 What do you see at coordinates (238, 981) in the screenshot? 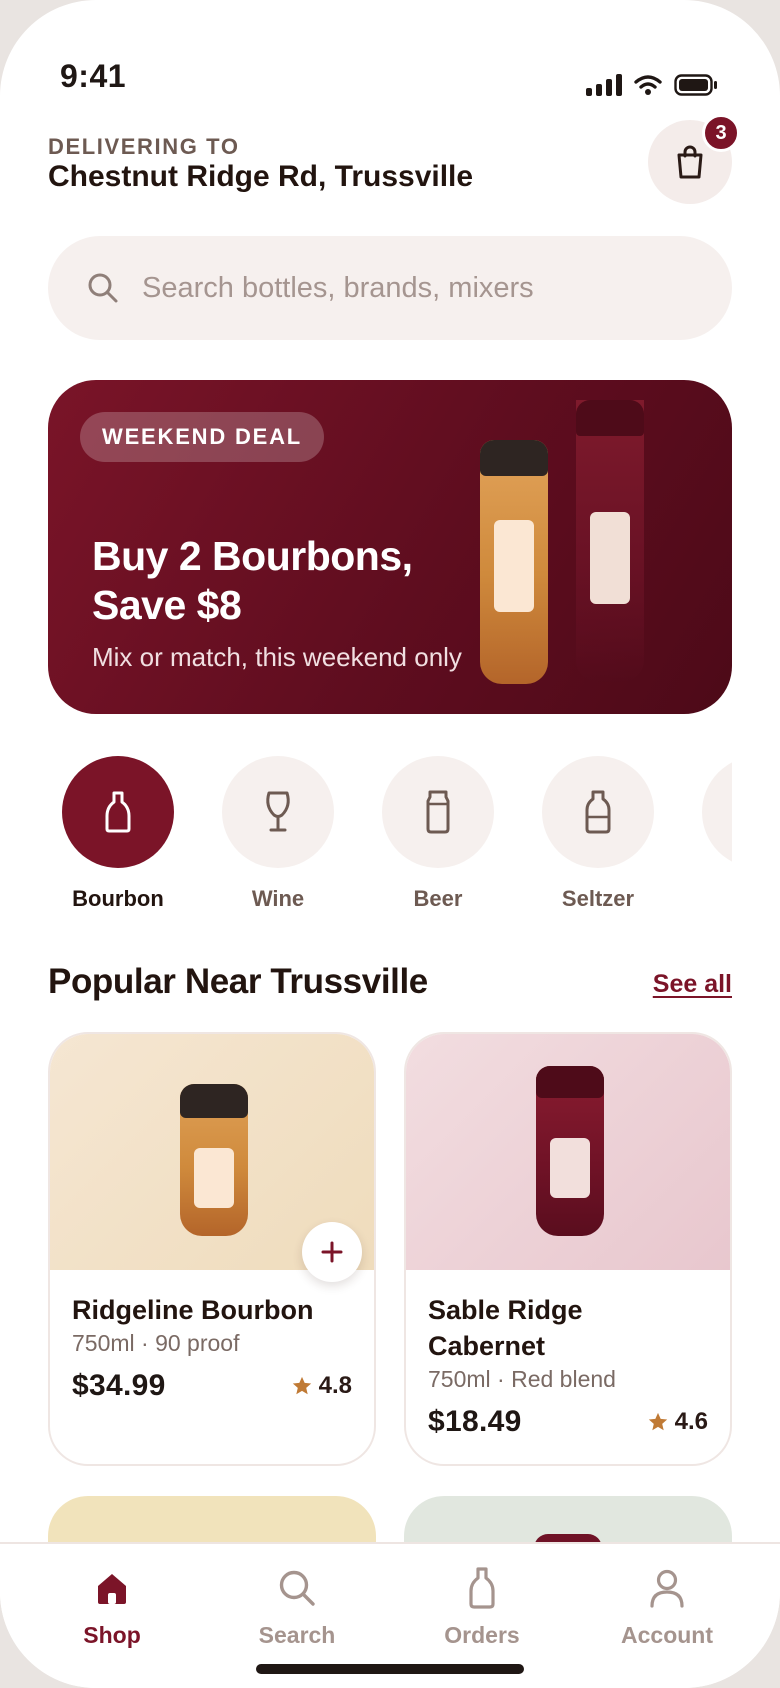
I see `section-title: Popular Near Trussville` at bounding box center [238, 981].